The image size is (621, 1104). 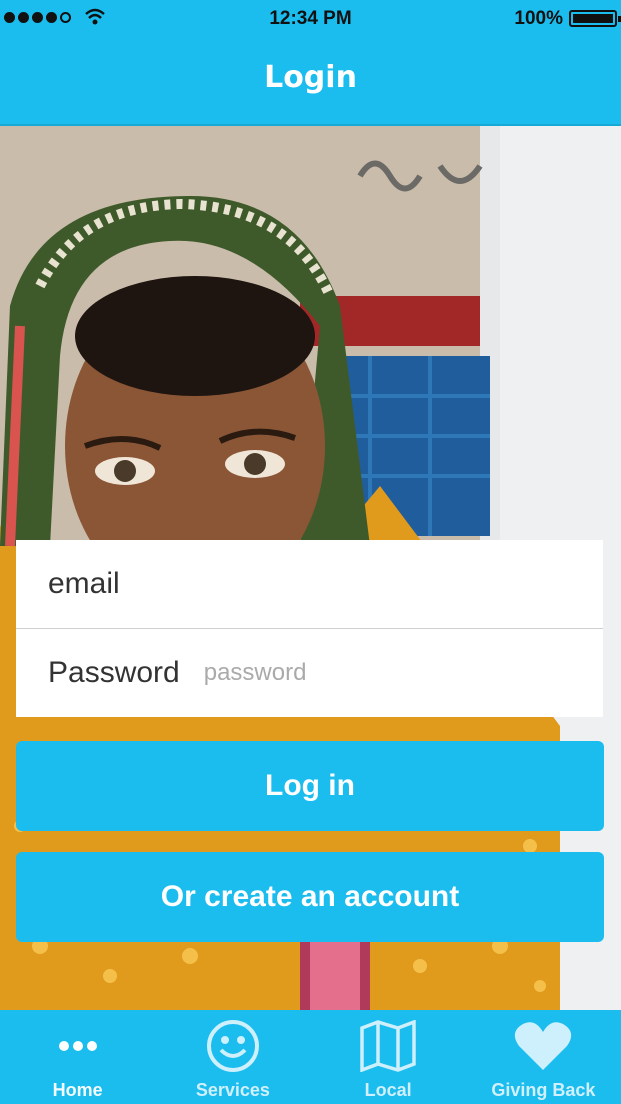 I want to click on navigation-bar: Login, so click(x=310, y=82).